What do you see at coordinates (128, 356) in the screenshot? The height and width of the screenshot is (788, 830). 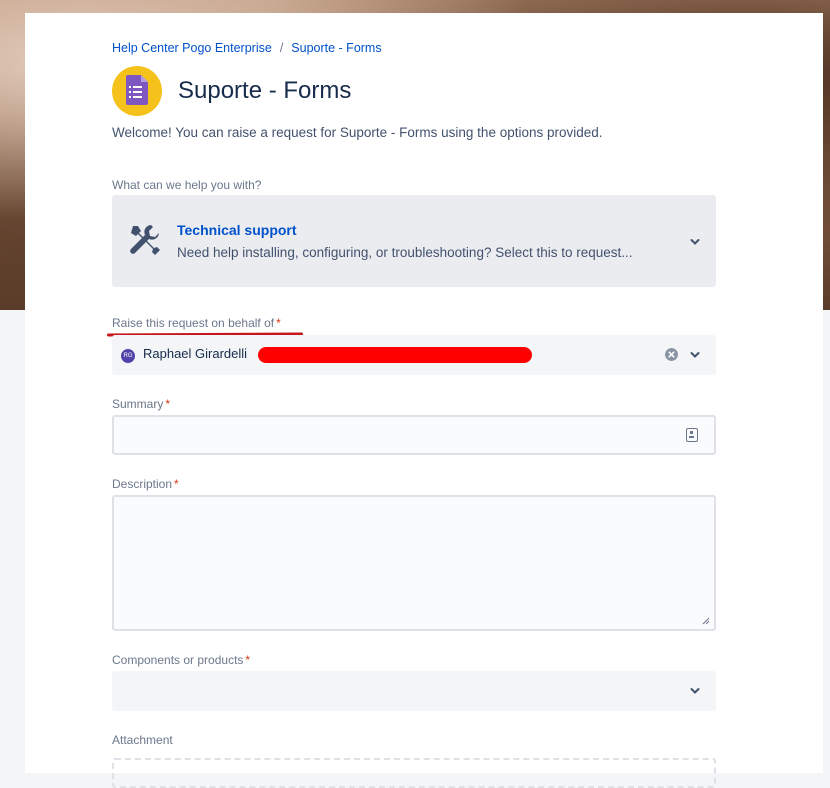 I see `avatar: RG` at bounding box center [128, 356].